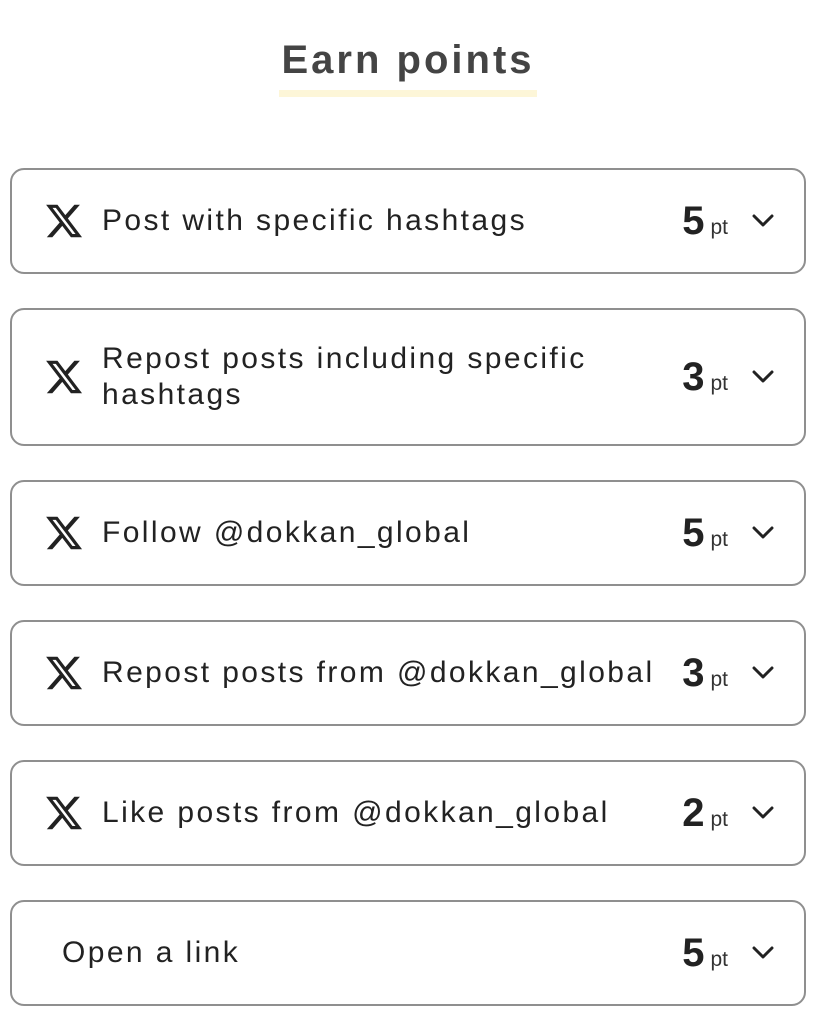 The width and height of the screenshot is (816, 1020). What do you see at coordinates (356, 812) in the screenshot?
I see `task-label: Like posts from @dokkan_global` at bounding box center [356, 812].